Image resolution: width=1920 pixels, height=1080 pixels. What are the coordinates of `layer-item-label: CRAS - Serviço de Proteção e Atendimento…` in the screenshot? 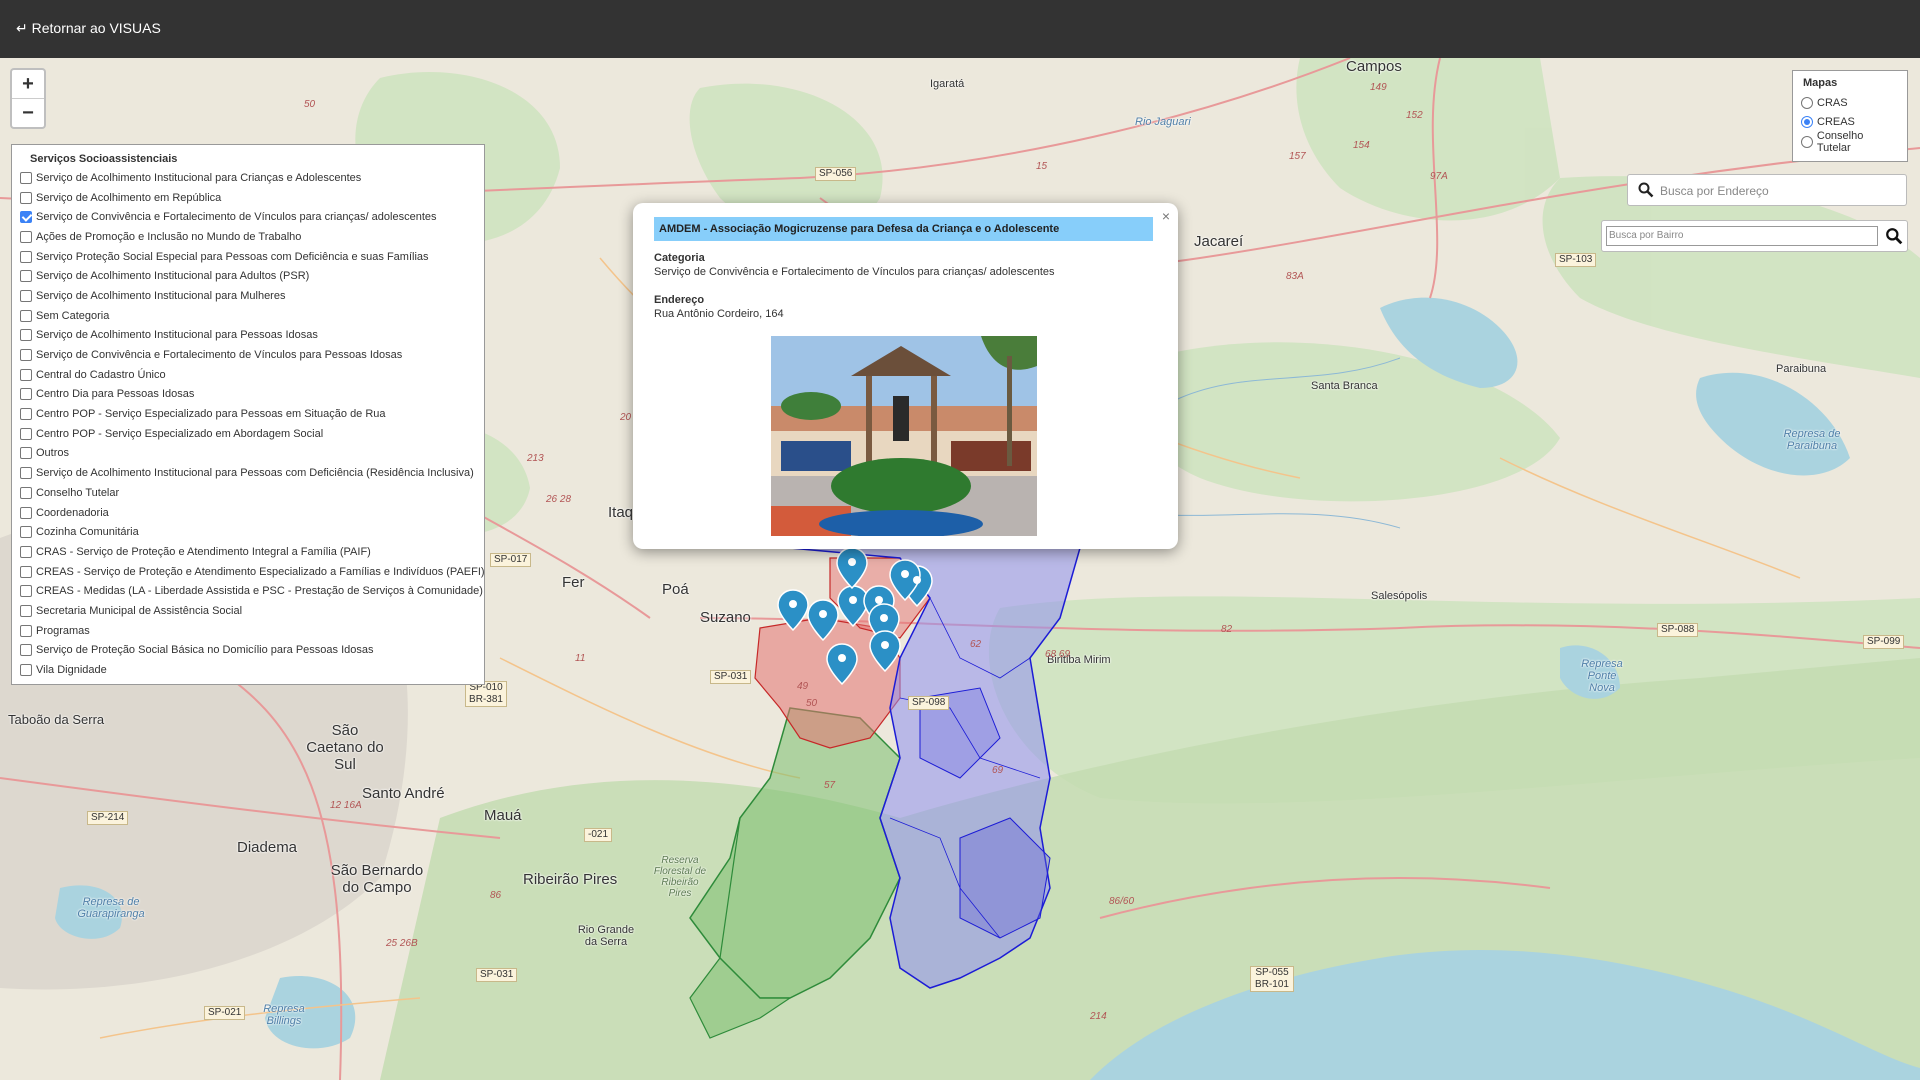 It's located at (203, 551).